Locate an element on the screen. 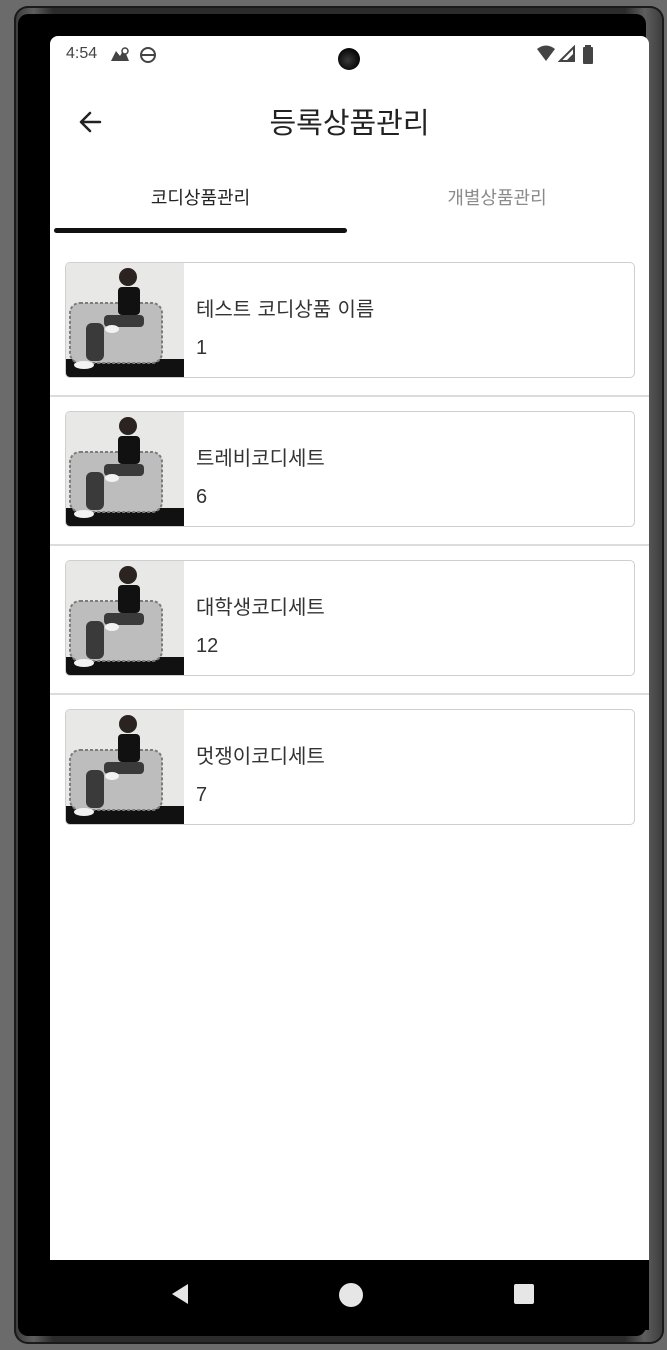  list-item: 테스트 코디상품 이름 1 is located at coordinates (349, 322).